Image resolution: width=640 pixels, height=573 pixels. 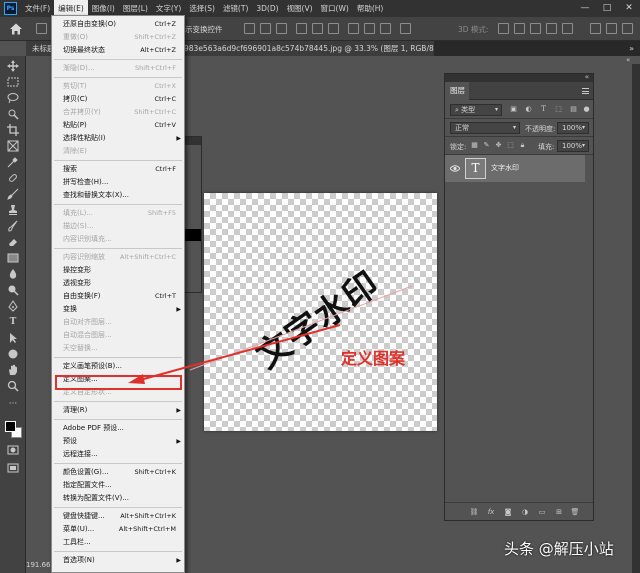 What do you see at coordinates (118, 472) in the screenshot?
I see `edit-menu-item: 颜色设置(G)... Shift+Ctrl+K` at bounding box center [118, 472].